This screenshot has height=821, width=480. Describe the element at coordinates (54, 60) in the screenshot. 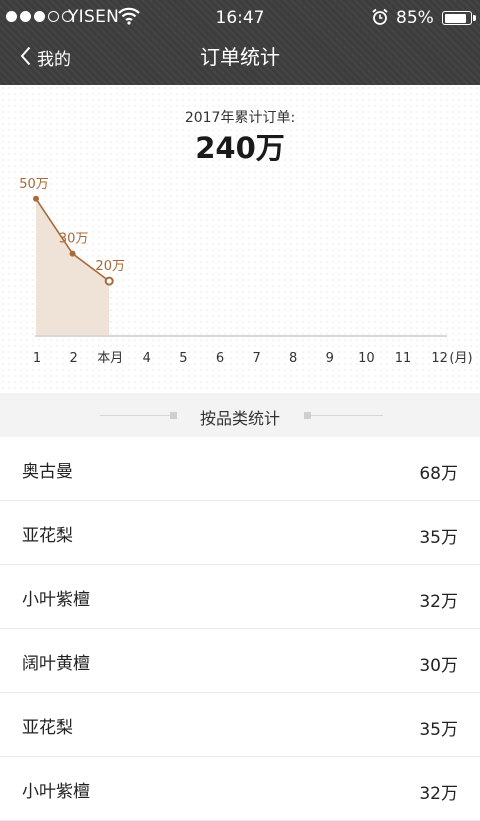

I see `back-label: 我的` at that location.